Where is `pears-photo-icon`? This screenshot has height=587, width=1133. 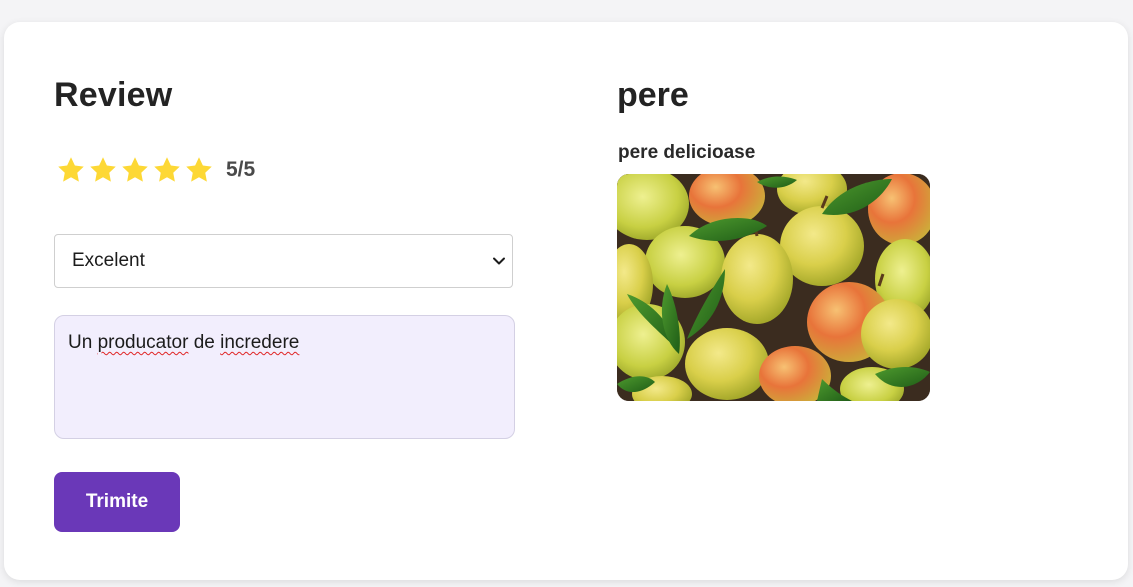 pears-photo-icon is located at coordinates (773, 287).